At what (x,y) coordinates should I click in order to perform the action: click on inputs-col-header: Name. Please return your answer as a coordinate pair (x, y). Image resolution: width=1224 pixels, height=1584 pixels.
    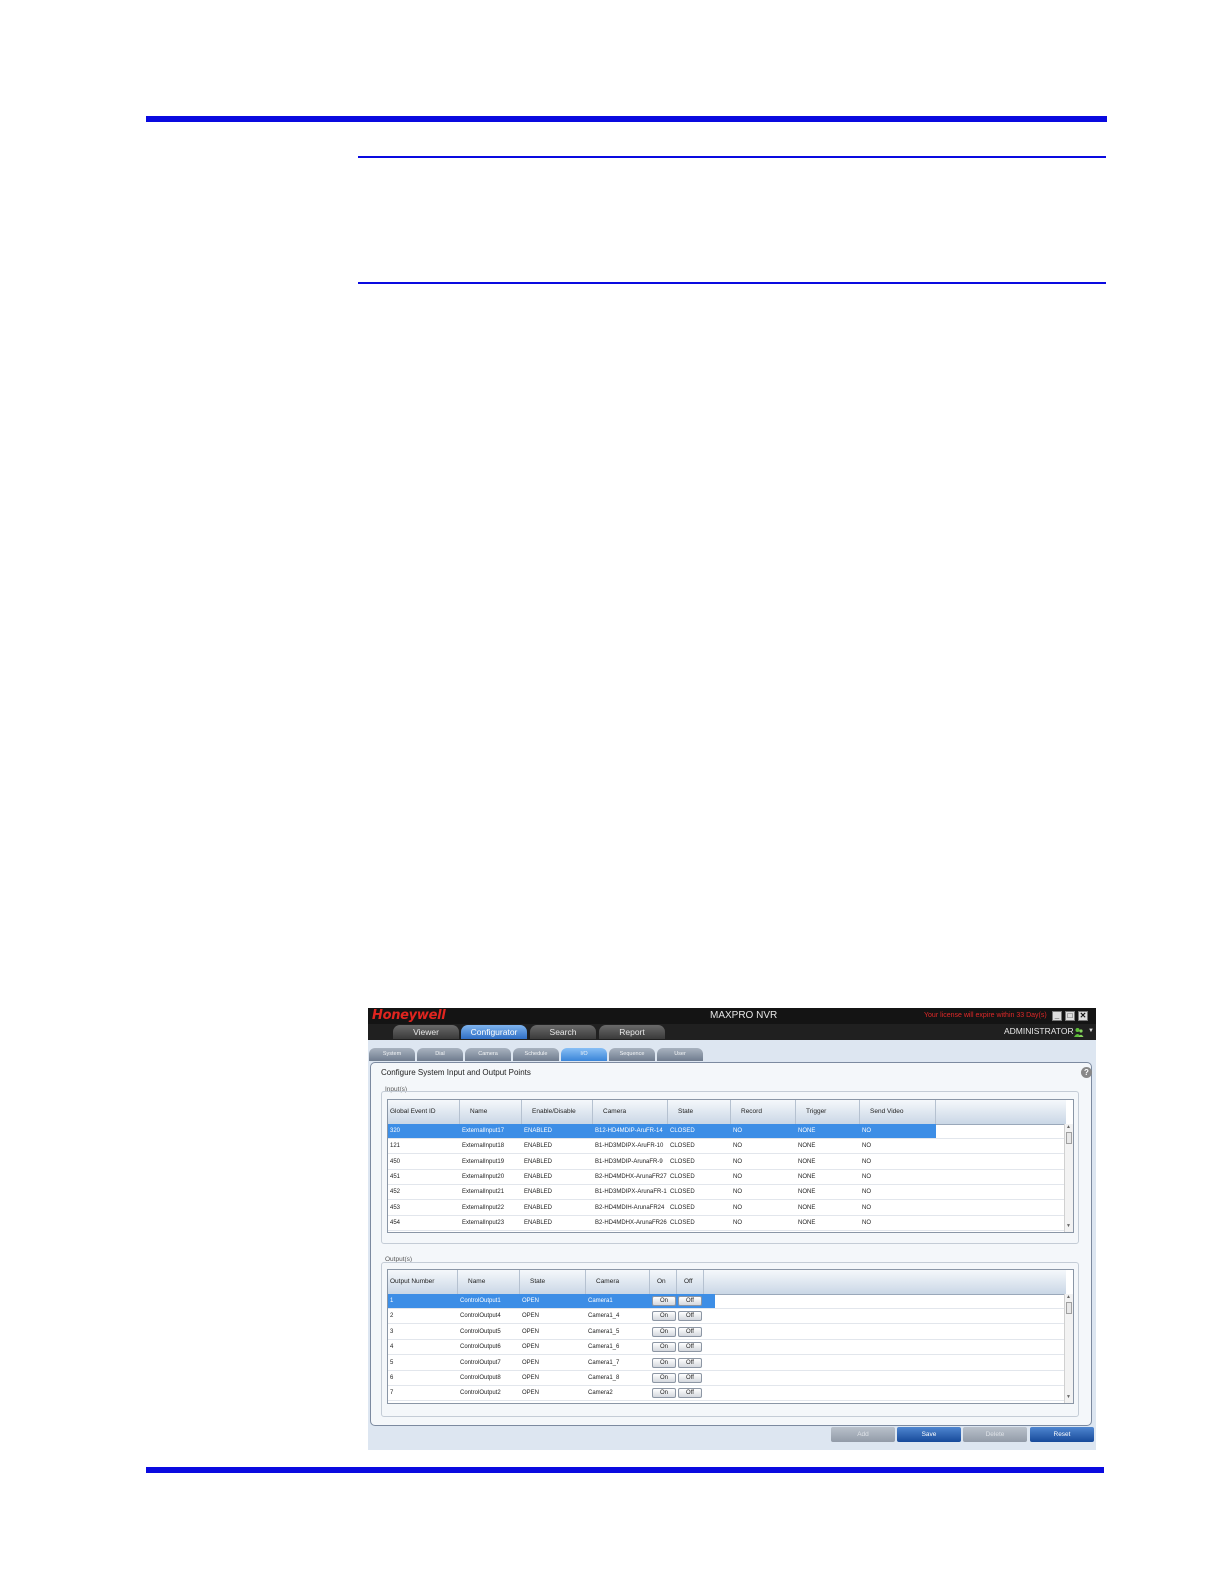
    Looking at the image, I should click on (491, 1112).